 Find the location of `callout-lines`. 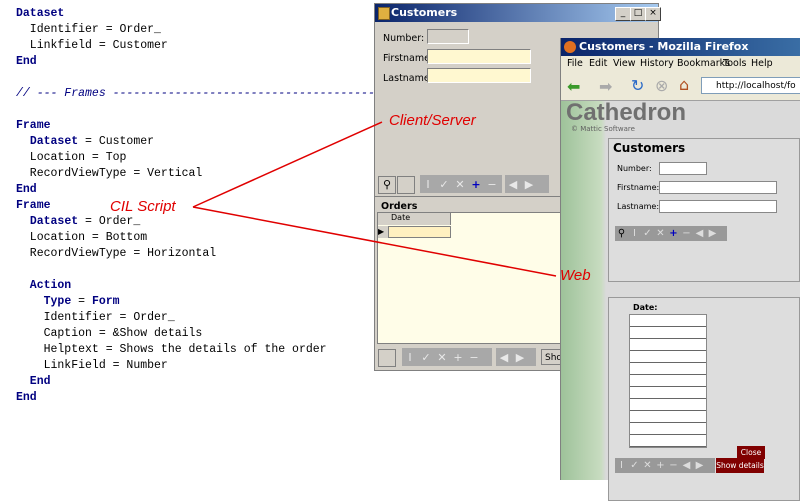

callout-lines is located at coordinates (374, 199).